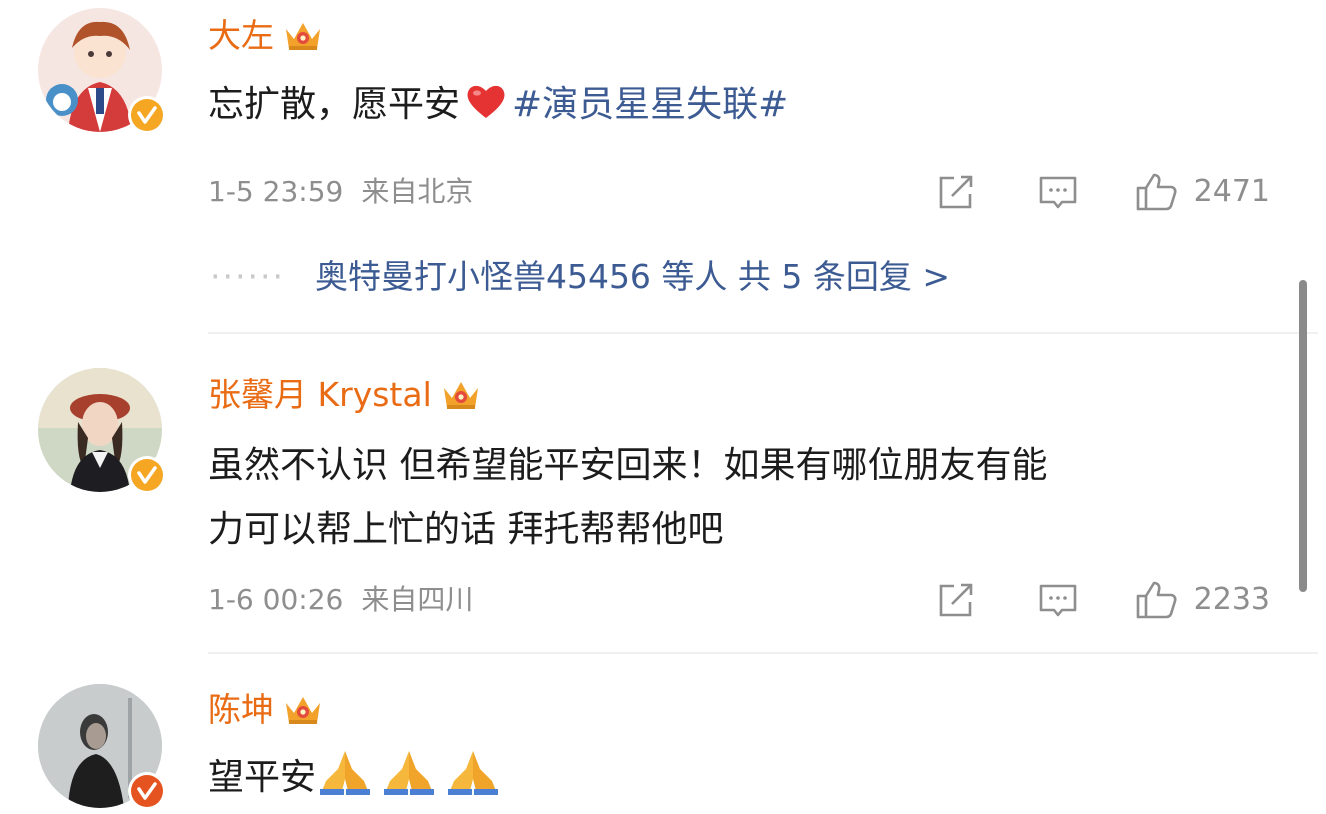 The image size is (1326, 814). Describe the element at coordinates (1102, 600) in the screenshot. I see `action-bar: 2233` at that location.